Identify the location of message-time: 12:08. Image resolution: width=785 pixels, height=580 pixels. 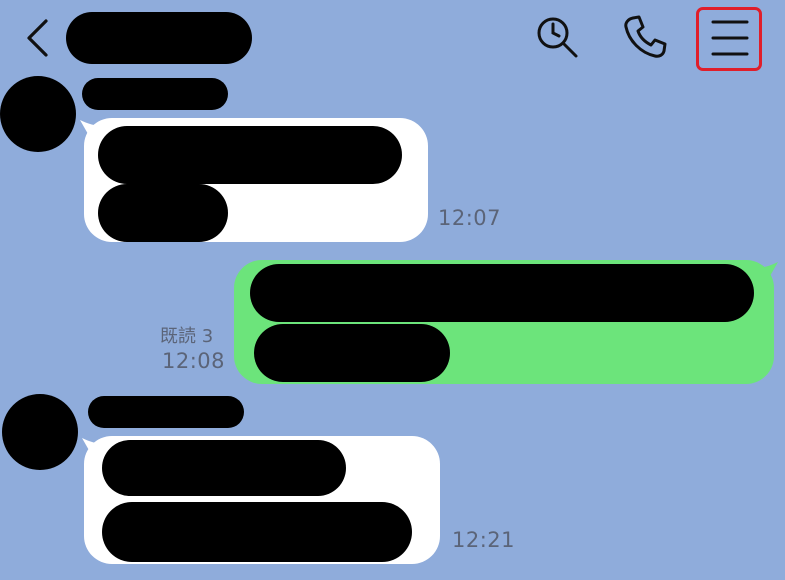
(194, 361).